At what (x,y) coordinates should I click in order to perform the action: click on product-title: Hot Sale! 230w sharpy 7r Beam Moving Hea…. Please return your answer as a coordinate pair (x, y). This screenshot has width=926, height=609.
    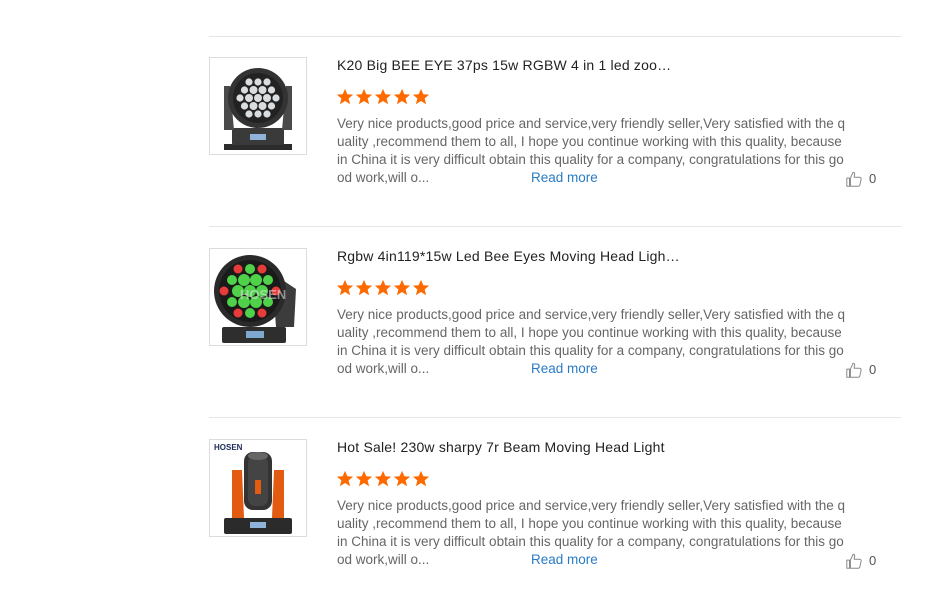
    Looking at the image, I should click on (509, 447).